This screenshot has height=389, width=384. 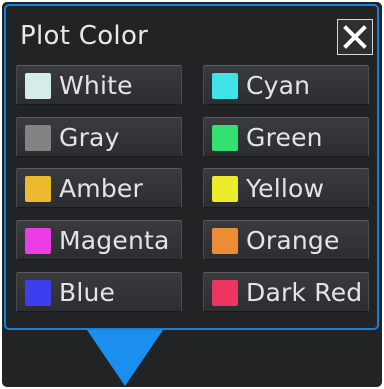 I want to click on color-label-orange: Orange, so click(x=293, y=240).